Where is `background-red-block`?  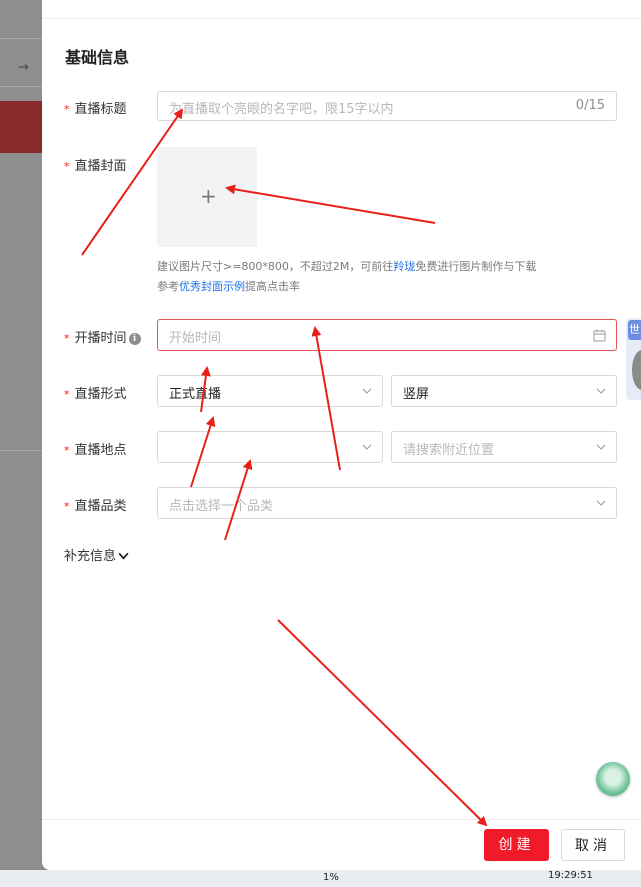
background-red-block is located at coordinates (21, 127).